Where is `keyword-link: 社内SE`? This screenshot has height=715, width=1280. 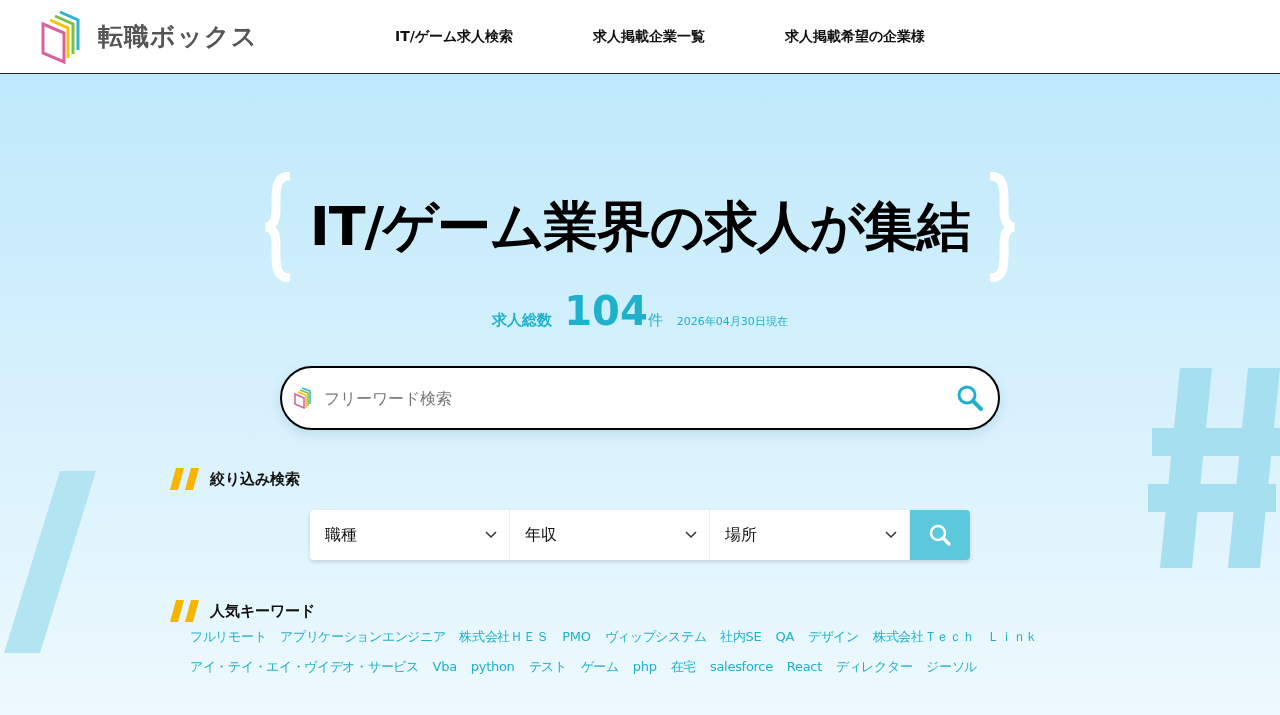
keyword-link: 社内SE is located at coordinates (741, 637).